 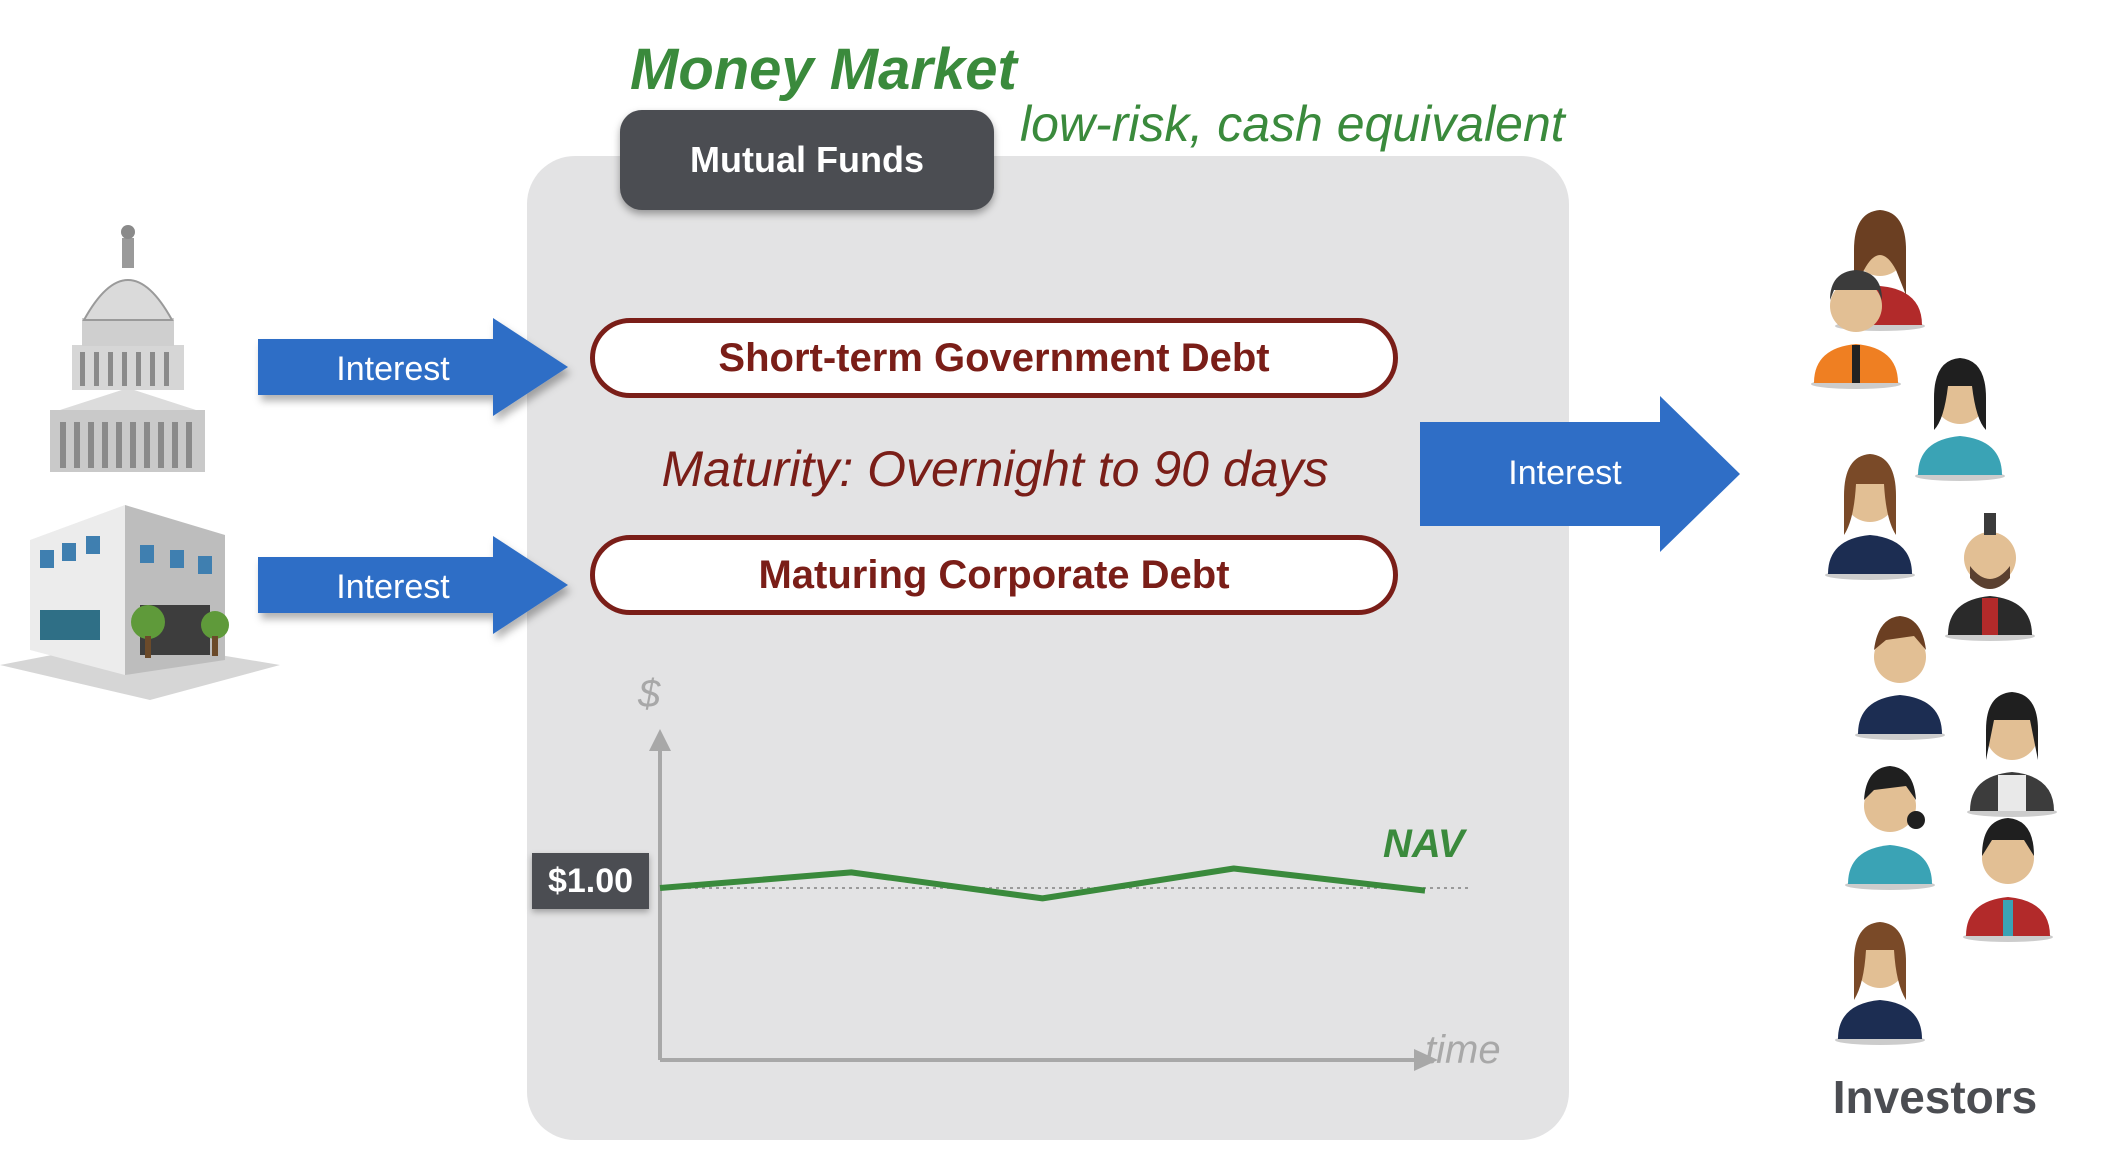 I want to click on chart-y-axis-arrowhead, so click(x=660, y=740).